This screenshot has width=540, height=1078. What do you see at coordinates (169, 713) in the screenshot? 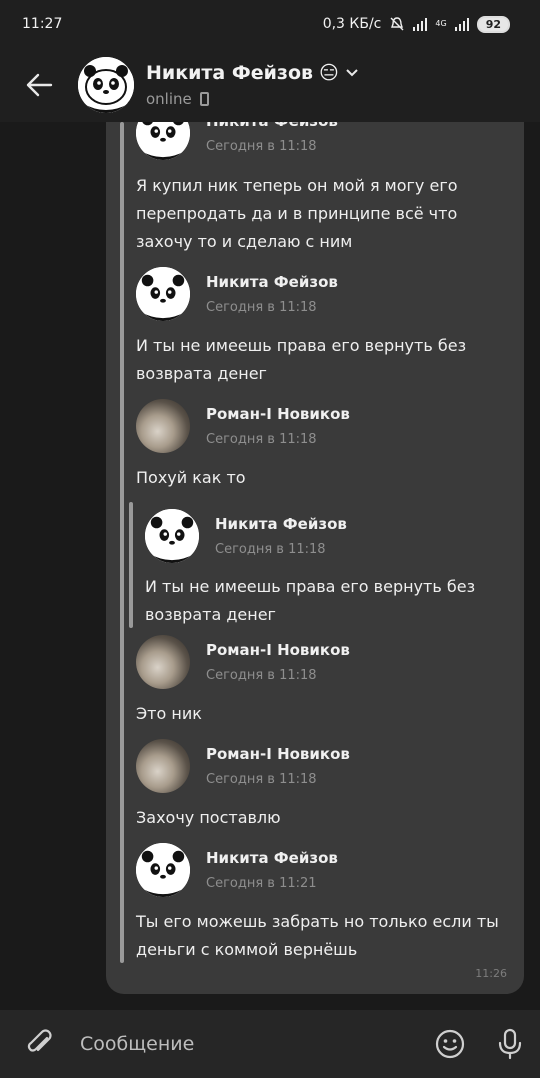
I see `message-text: Это ник` at bounding box center [169, 713].